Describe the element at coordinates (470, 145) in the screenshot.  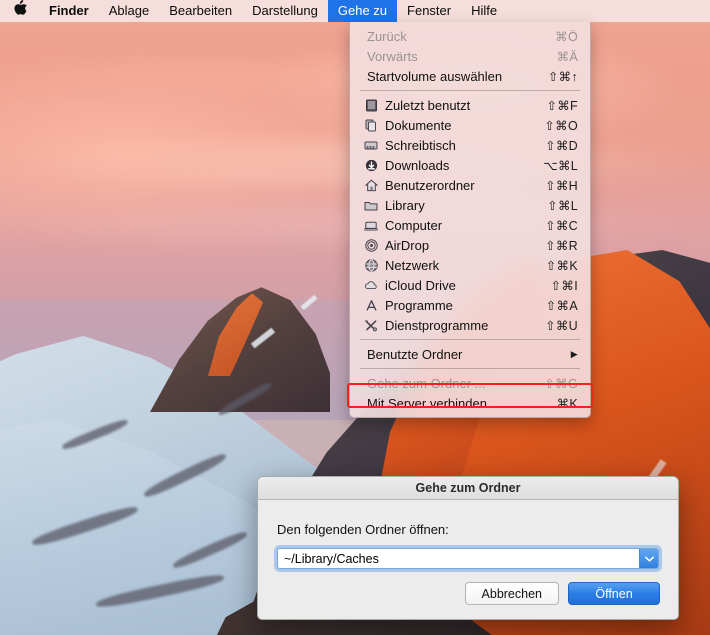
I see `menu-item-schreibtisch: Schreibtisch ⇧⌘D` at that location.